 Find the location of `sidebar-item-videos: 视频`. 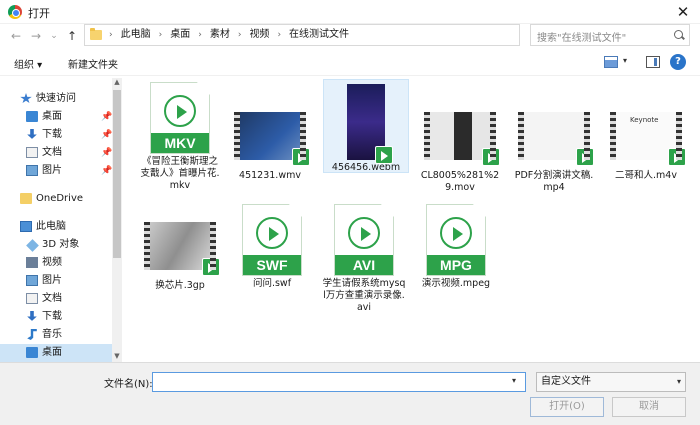

sidebar-item-videos: 视频 is located at coordinates (56, 263).